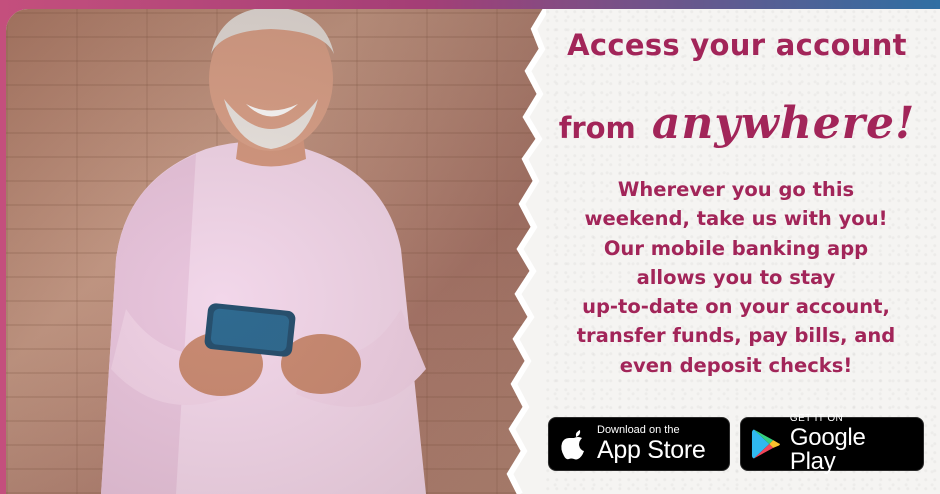 The width and height of the screenshot is (940, 494). What do you see at coordinates (736, 248) in the screenshot?
I see `body-line: Our mobile banking app` at bounding box center [736, 248].